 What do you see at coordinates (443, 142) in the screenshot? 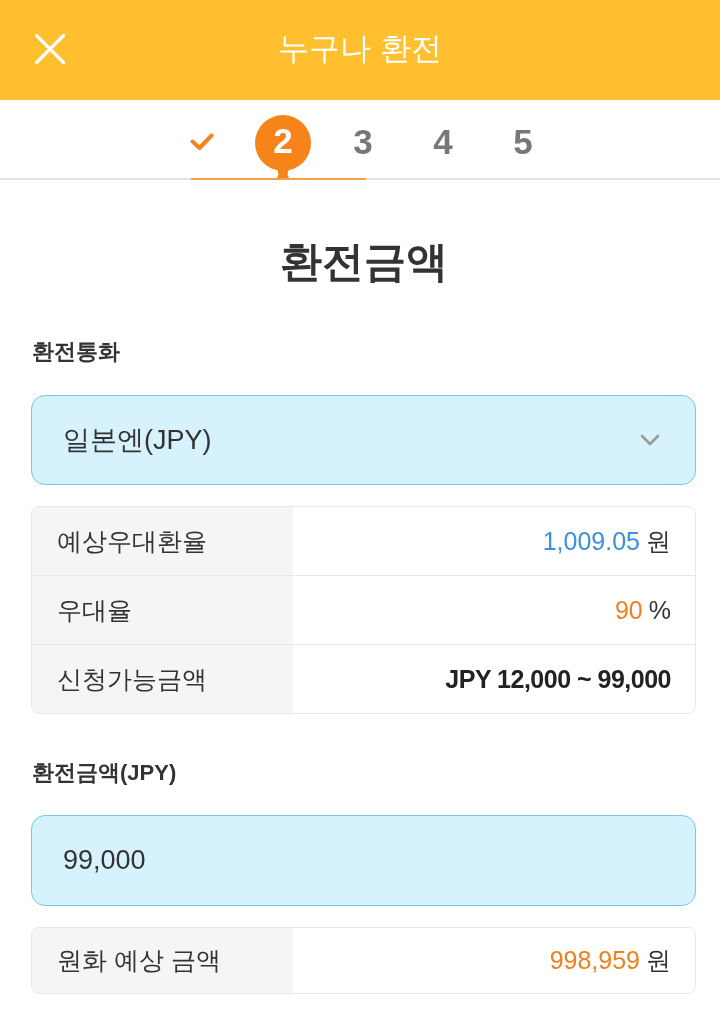
I see `step-number: 4` at bounding box center [443, 142].